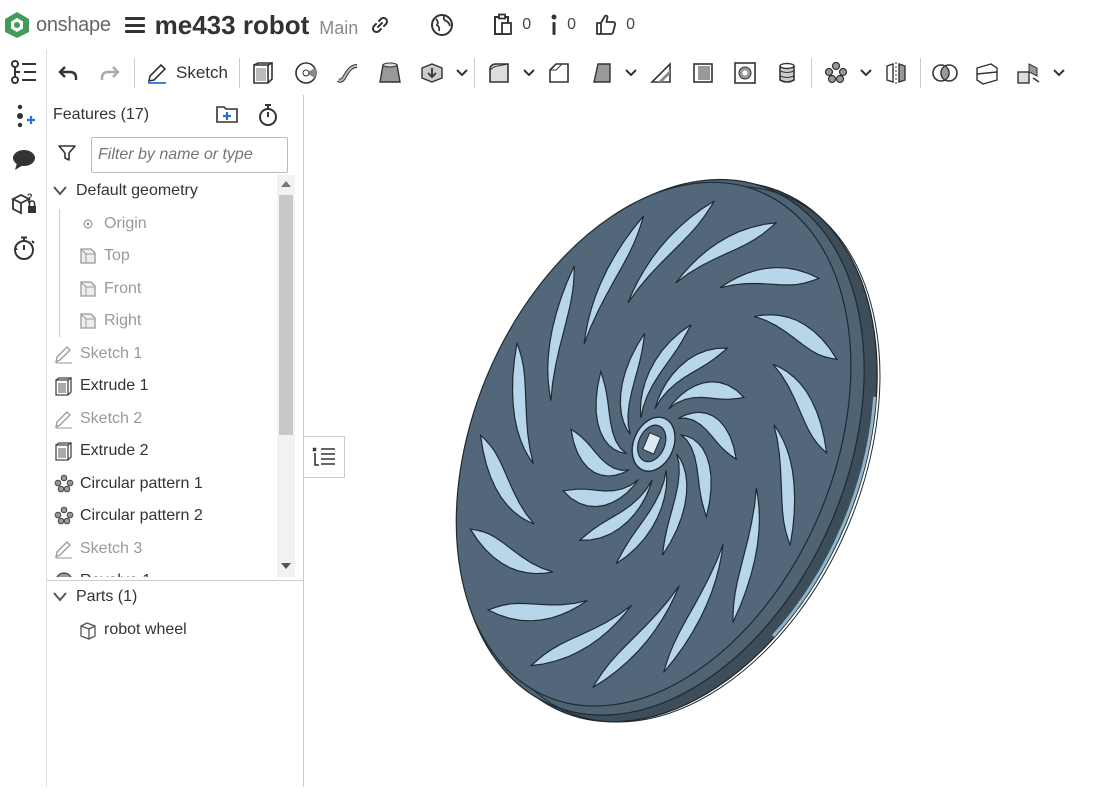 The width and height of the screenshot is (1097, 792). I want to click on feature-item-origin: Origin, so click(162, 224).